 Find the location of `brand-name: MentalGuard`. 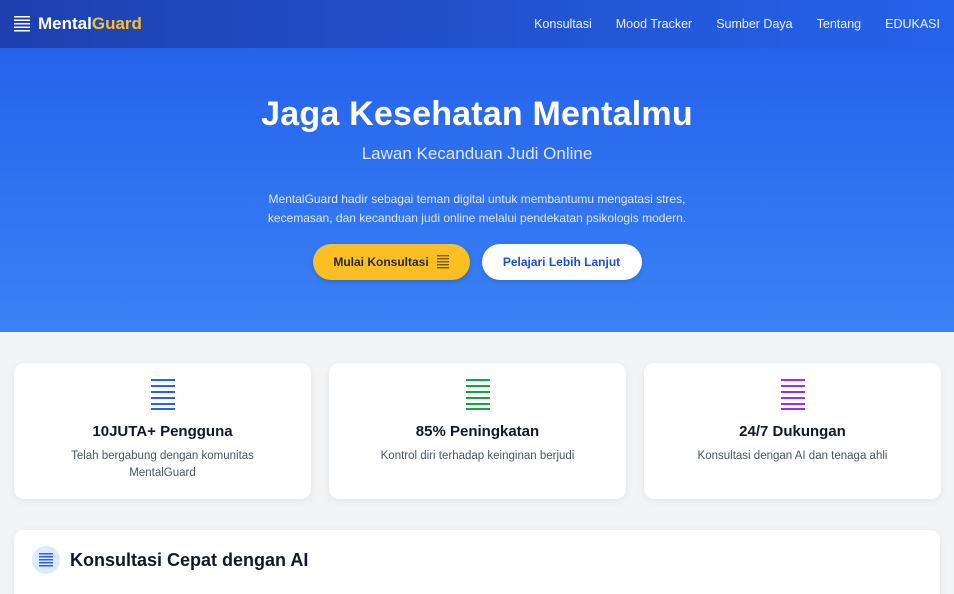

brand-name: MentalGuard is located at coordinates (90, 23).